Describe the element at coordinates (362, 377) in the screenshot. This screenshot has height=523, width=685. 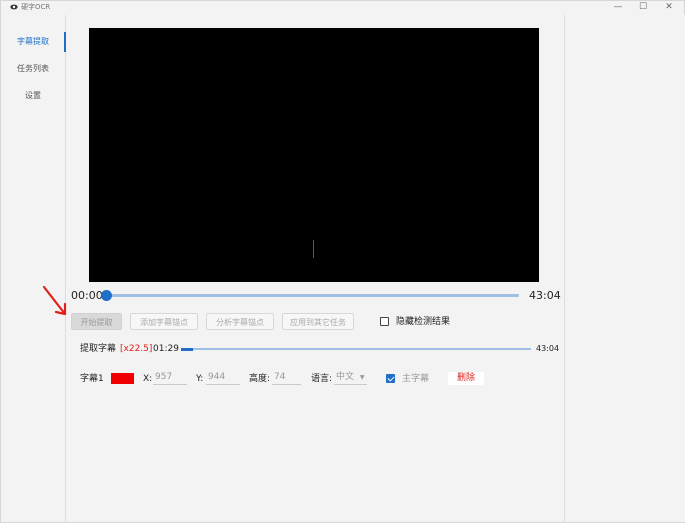
I see `chevron-down-icon: ▼` at that location.